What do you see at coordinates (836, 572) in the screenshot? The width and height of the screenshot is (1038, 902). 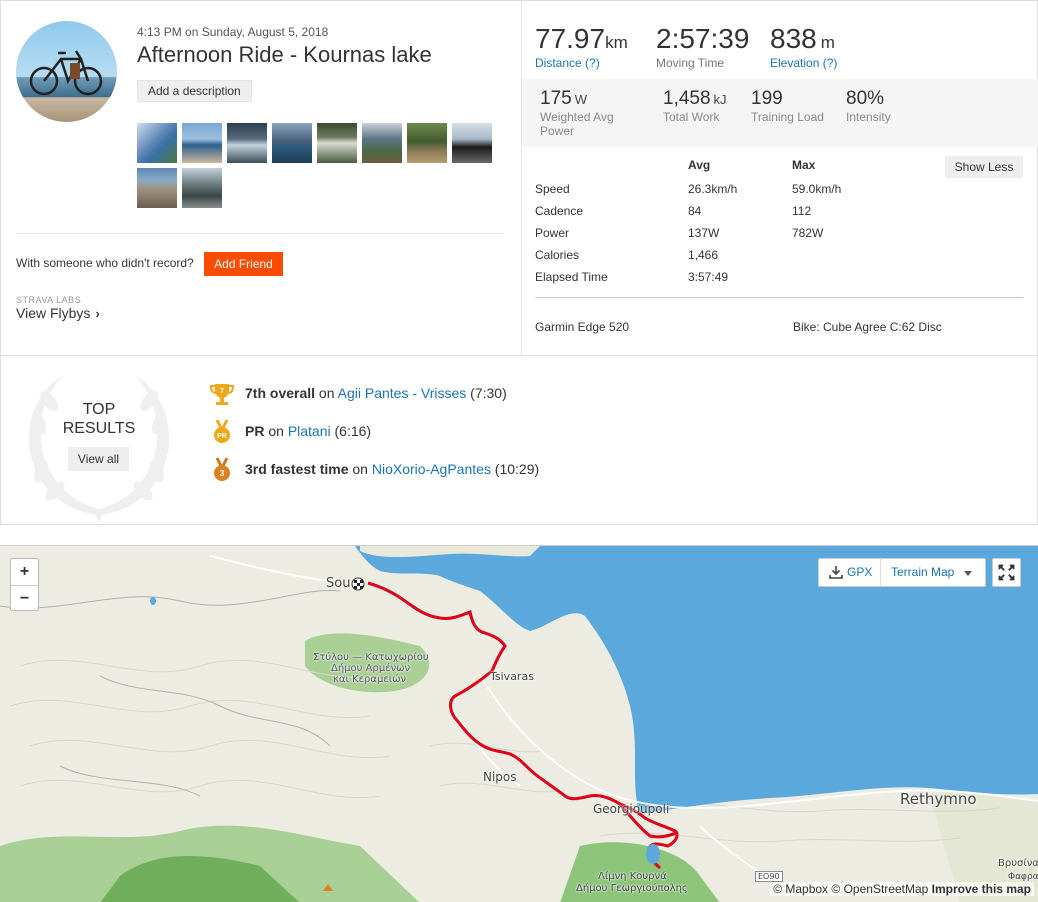 I see `download-icon` at bounding box center [836, 572].